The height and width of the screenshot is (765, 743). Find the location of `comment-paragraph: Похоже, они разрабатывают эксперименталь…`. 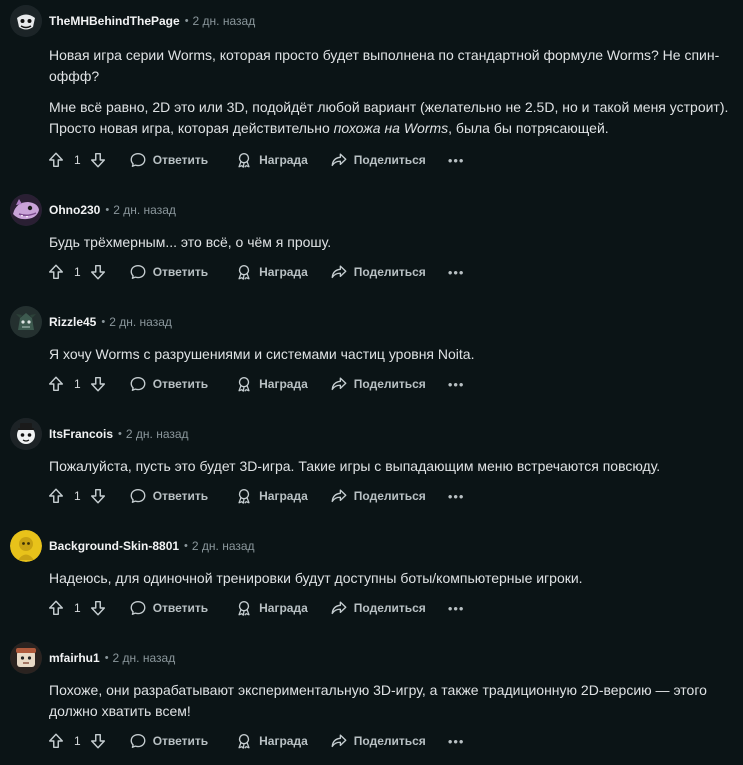

comment-paragraph: Похоже, они разрабатывают эксперименталь… is located at coordinates (389, 701).